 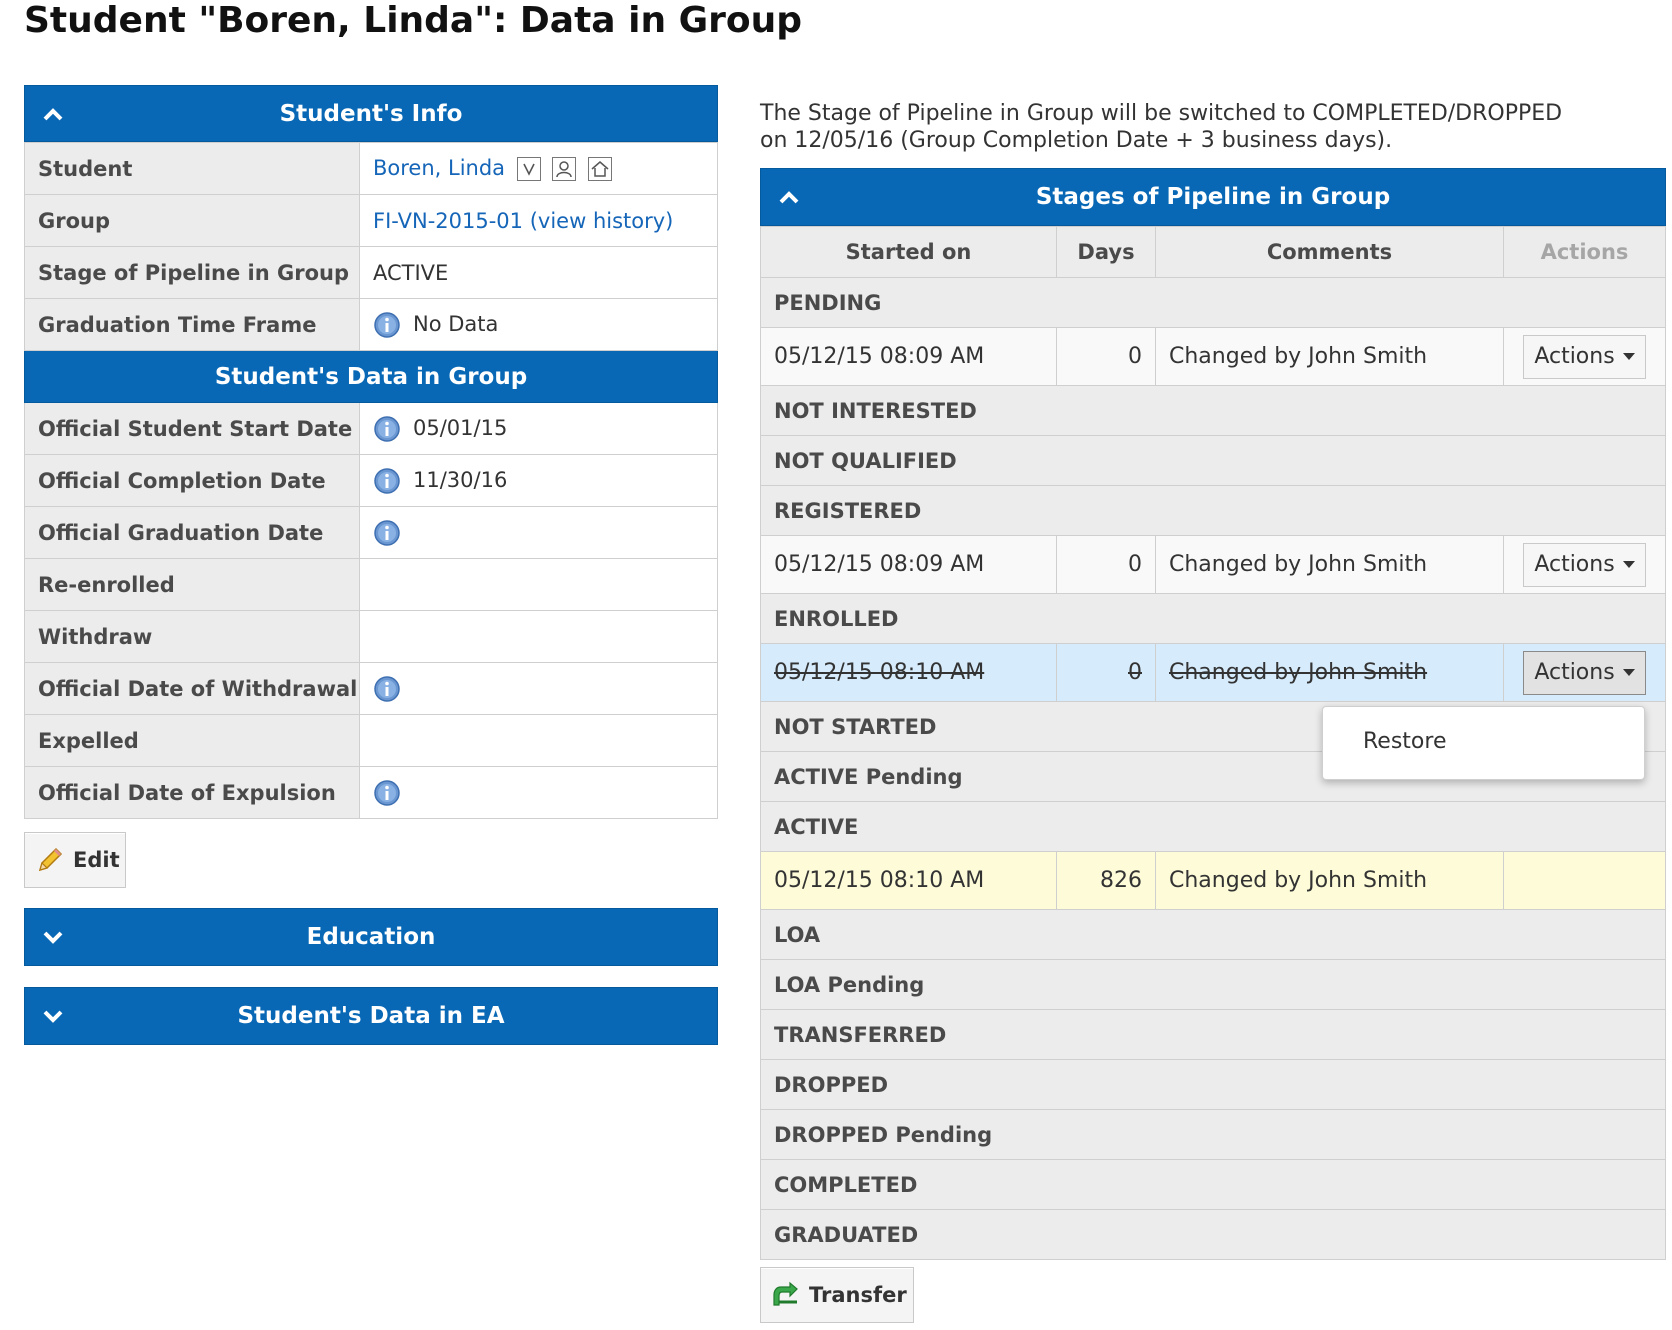 I want to click on stage-label: PENDING, so click(x=1213, y=302).